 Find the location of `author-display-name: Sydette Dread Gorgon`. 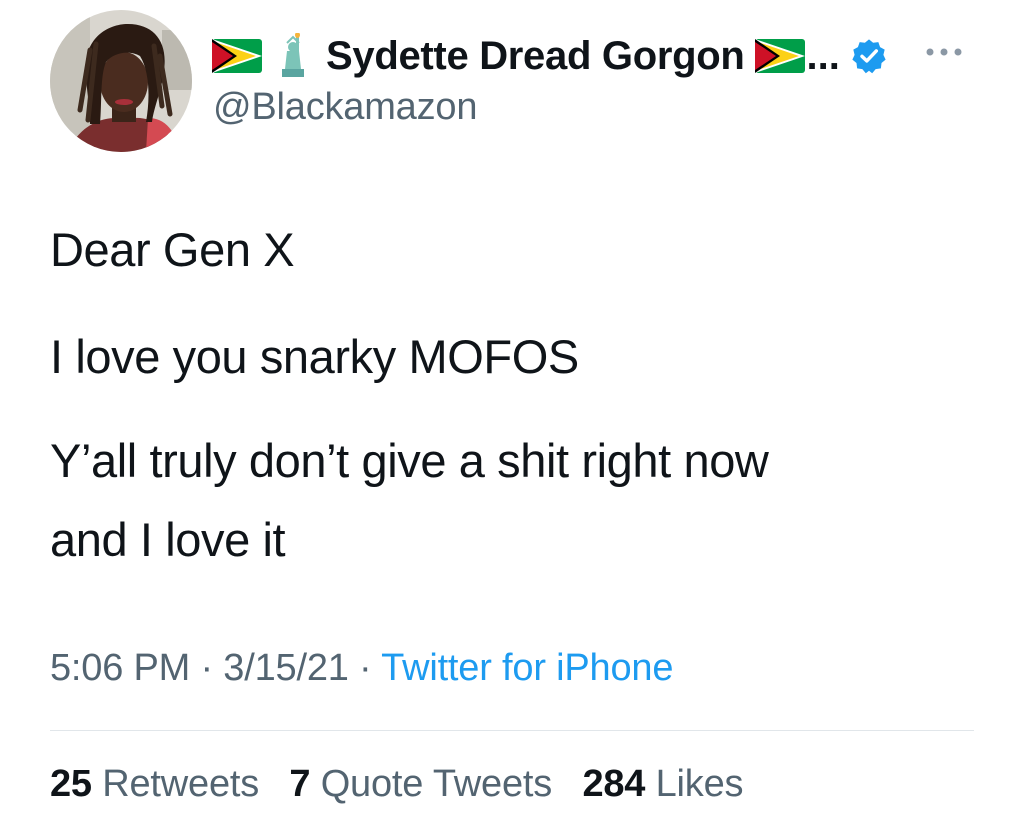

author-display-name: Sydette Dread Gorgon is located at coordinates (535, 56).